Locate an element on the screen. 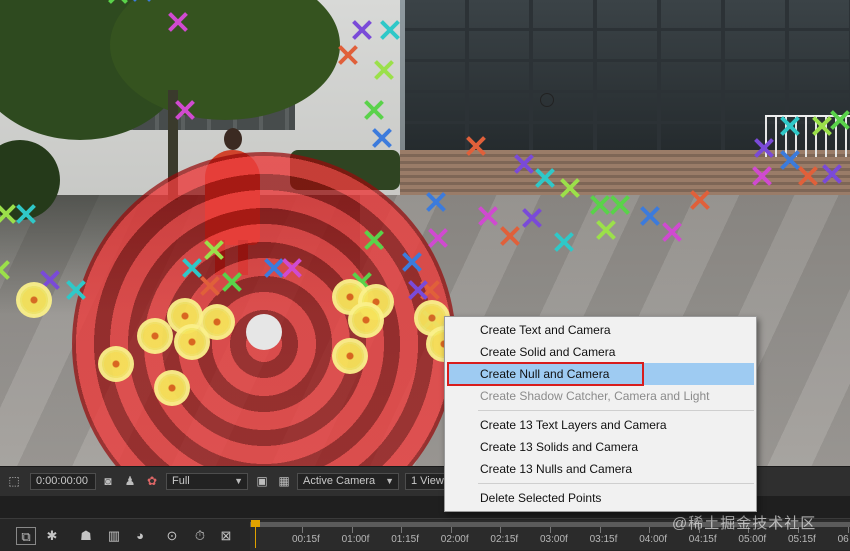 Image resolution: width=850 pixels, height=551 pixels. menu-item-create-text-and-camera: Create Text and Camera is located at coordinates (600, 330).